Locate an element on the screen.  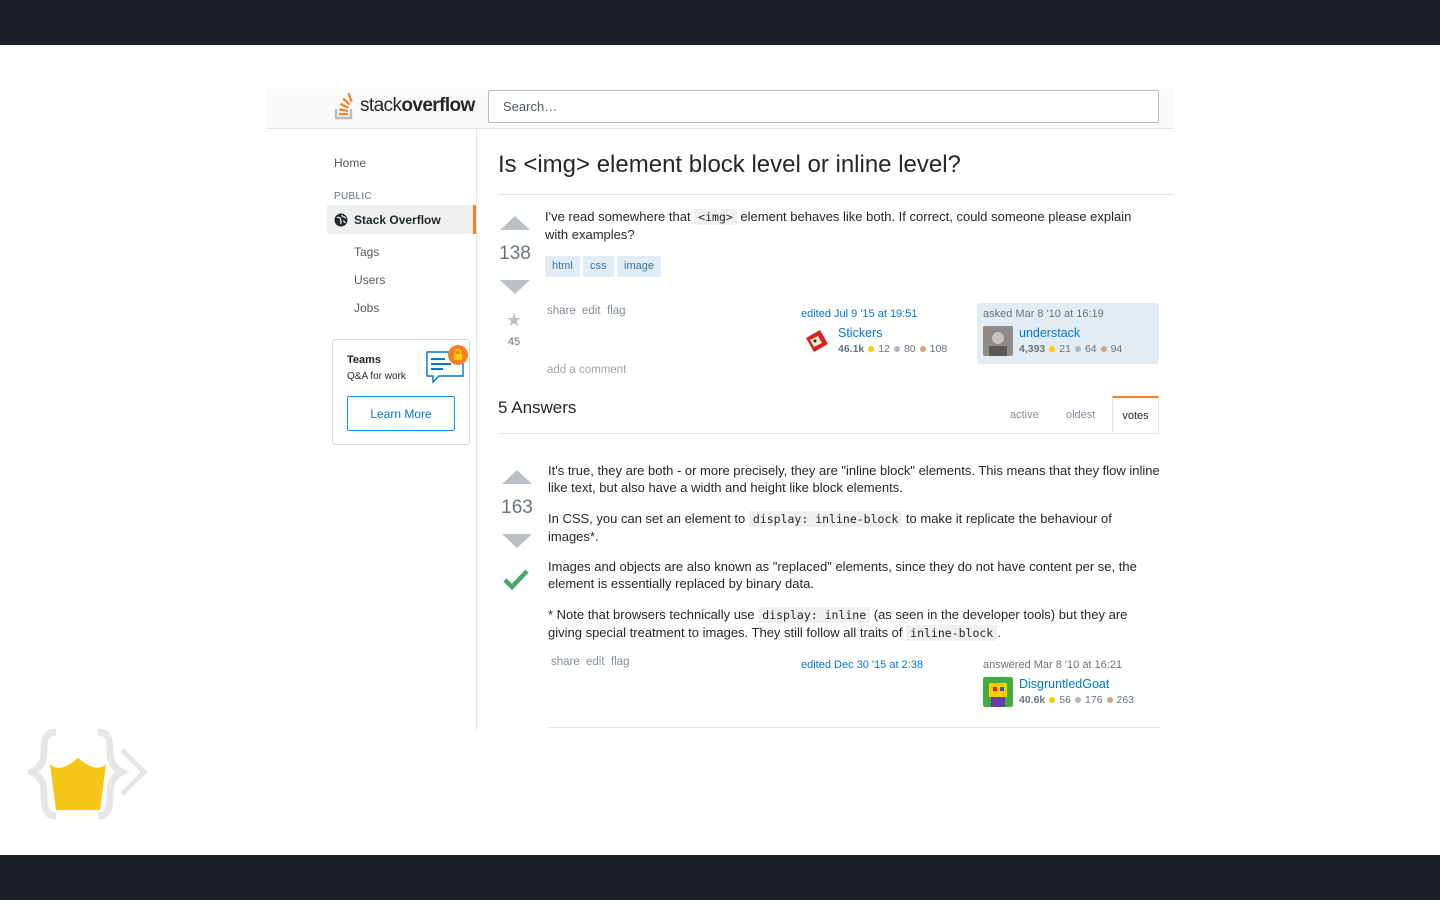
tag-html: html is located at coordinates (562, 266).